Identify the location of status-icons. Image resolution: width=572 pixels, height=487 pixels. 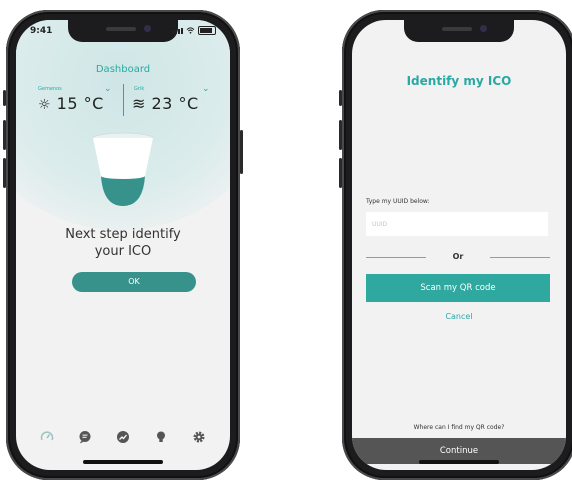
(194, 30).